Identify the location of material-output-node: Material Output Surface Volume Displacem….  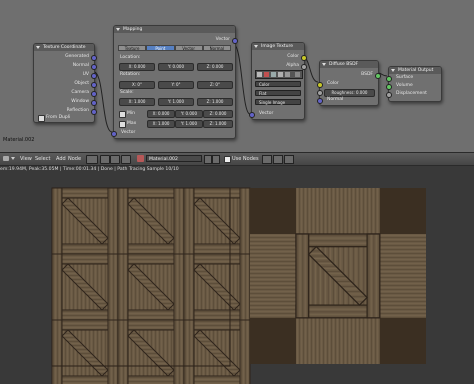
(414, 84).